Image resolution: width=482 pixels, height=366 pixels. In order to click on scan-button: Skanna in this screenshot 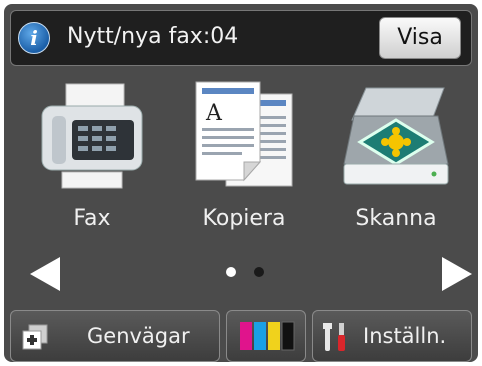, I will do `click(396, 158)`.